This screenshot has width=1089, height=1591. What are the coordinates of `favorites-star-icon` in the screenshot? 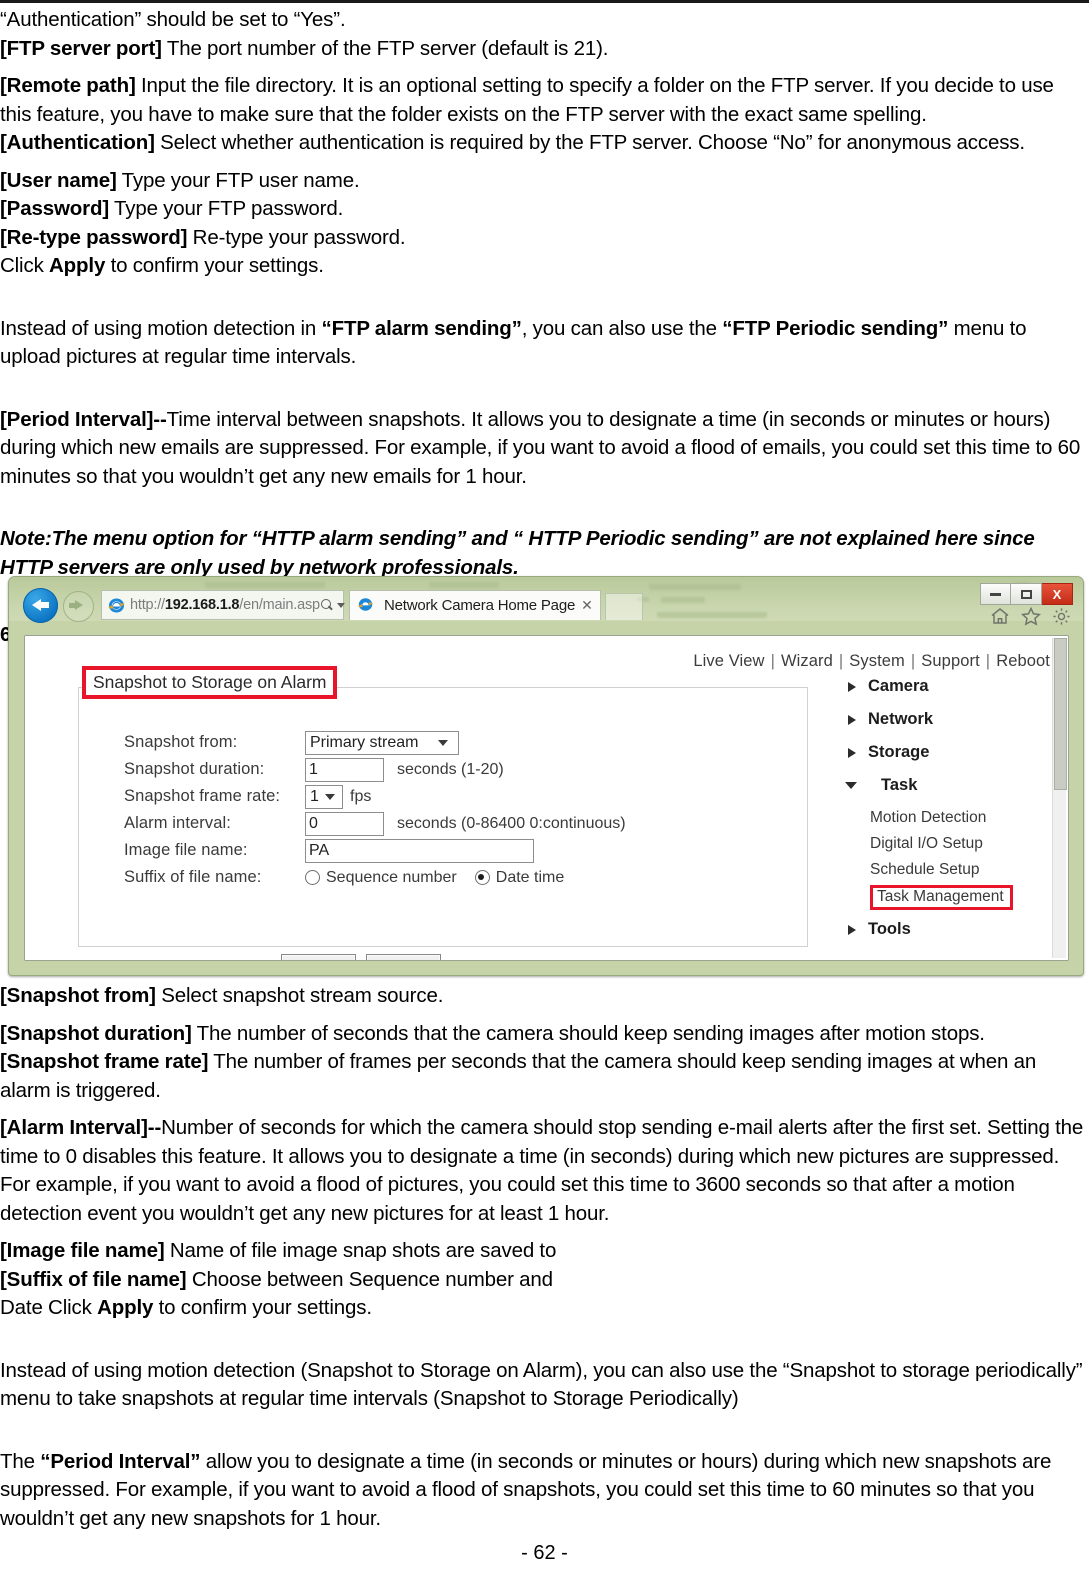 It's located at (1031, 616).